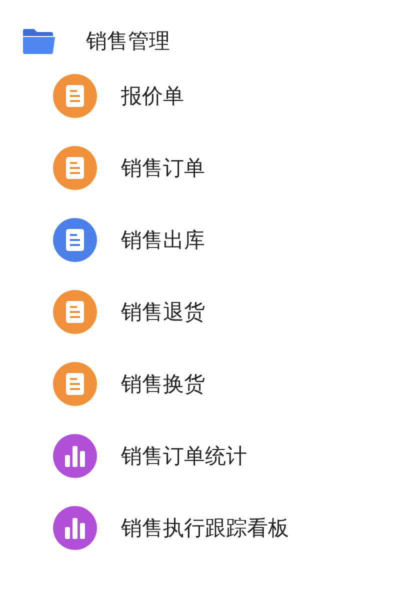 This screenshot has height=598, width=404. What do you see at coordinates (163, 240) in the screenshot?
I see `menu-item: 销售出库` at bounding box center [163, 240].